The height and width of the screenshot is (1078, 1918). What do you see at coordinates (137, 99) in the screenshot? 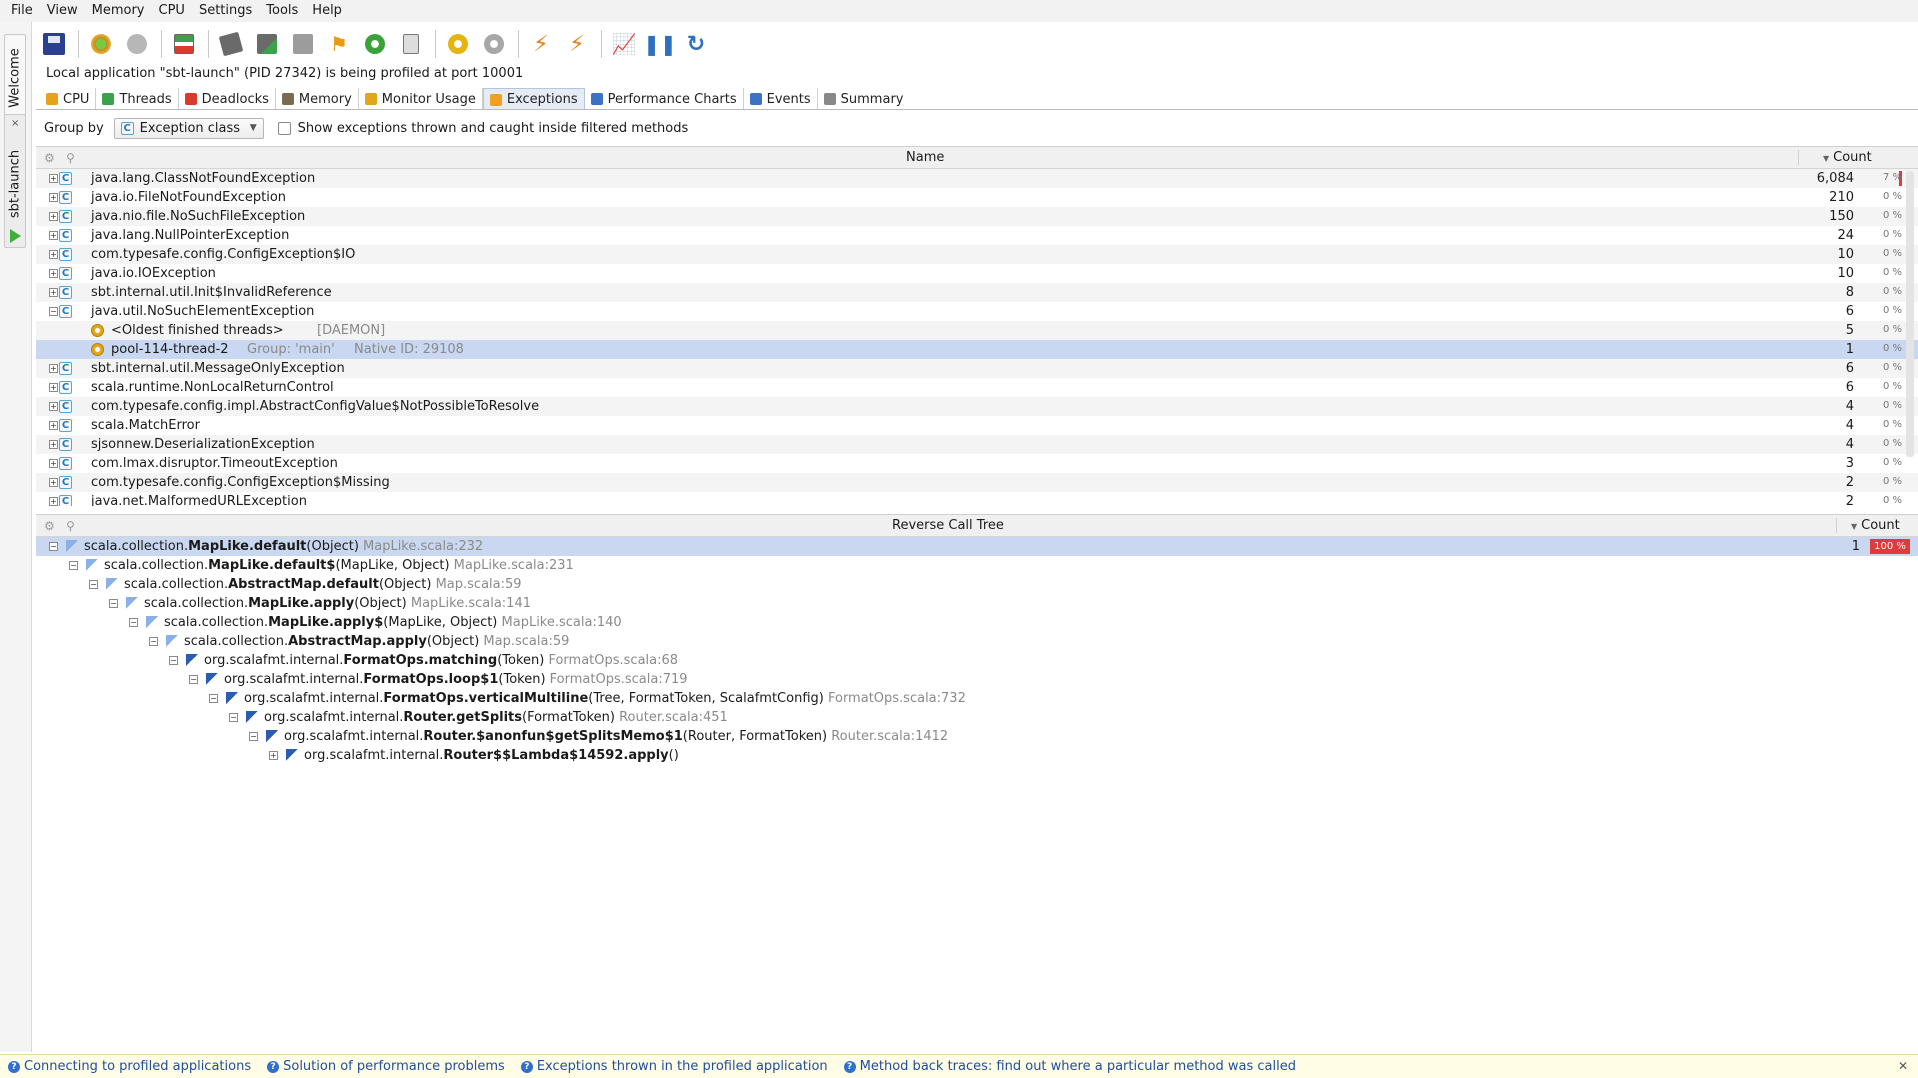
I see `tab-threads: Threads` at bounding box center [137, 99].